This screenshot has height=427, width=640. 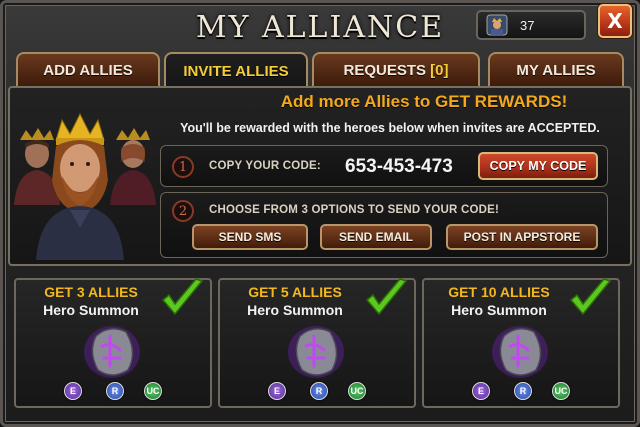 I want to click on ally-avatar-icon, so click(x=497, y=25).